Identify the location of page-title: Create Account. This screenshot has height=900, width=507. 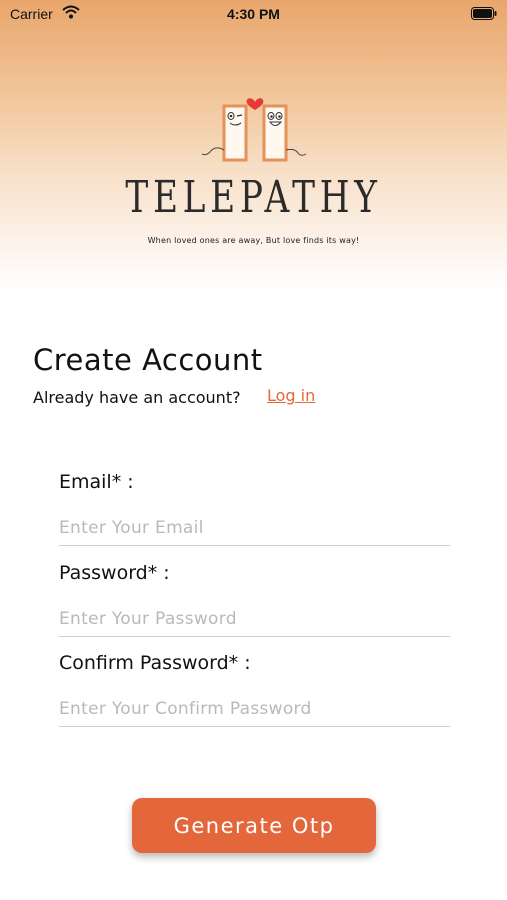
(148, 360).